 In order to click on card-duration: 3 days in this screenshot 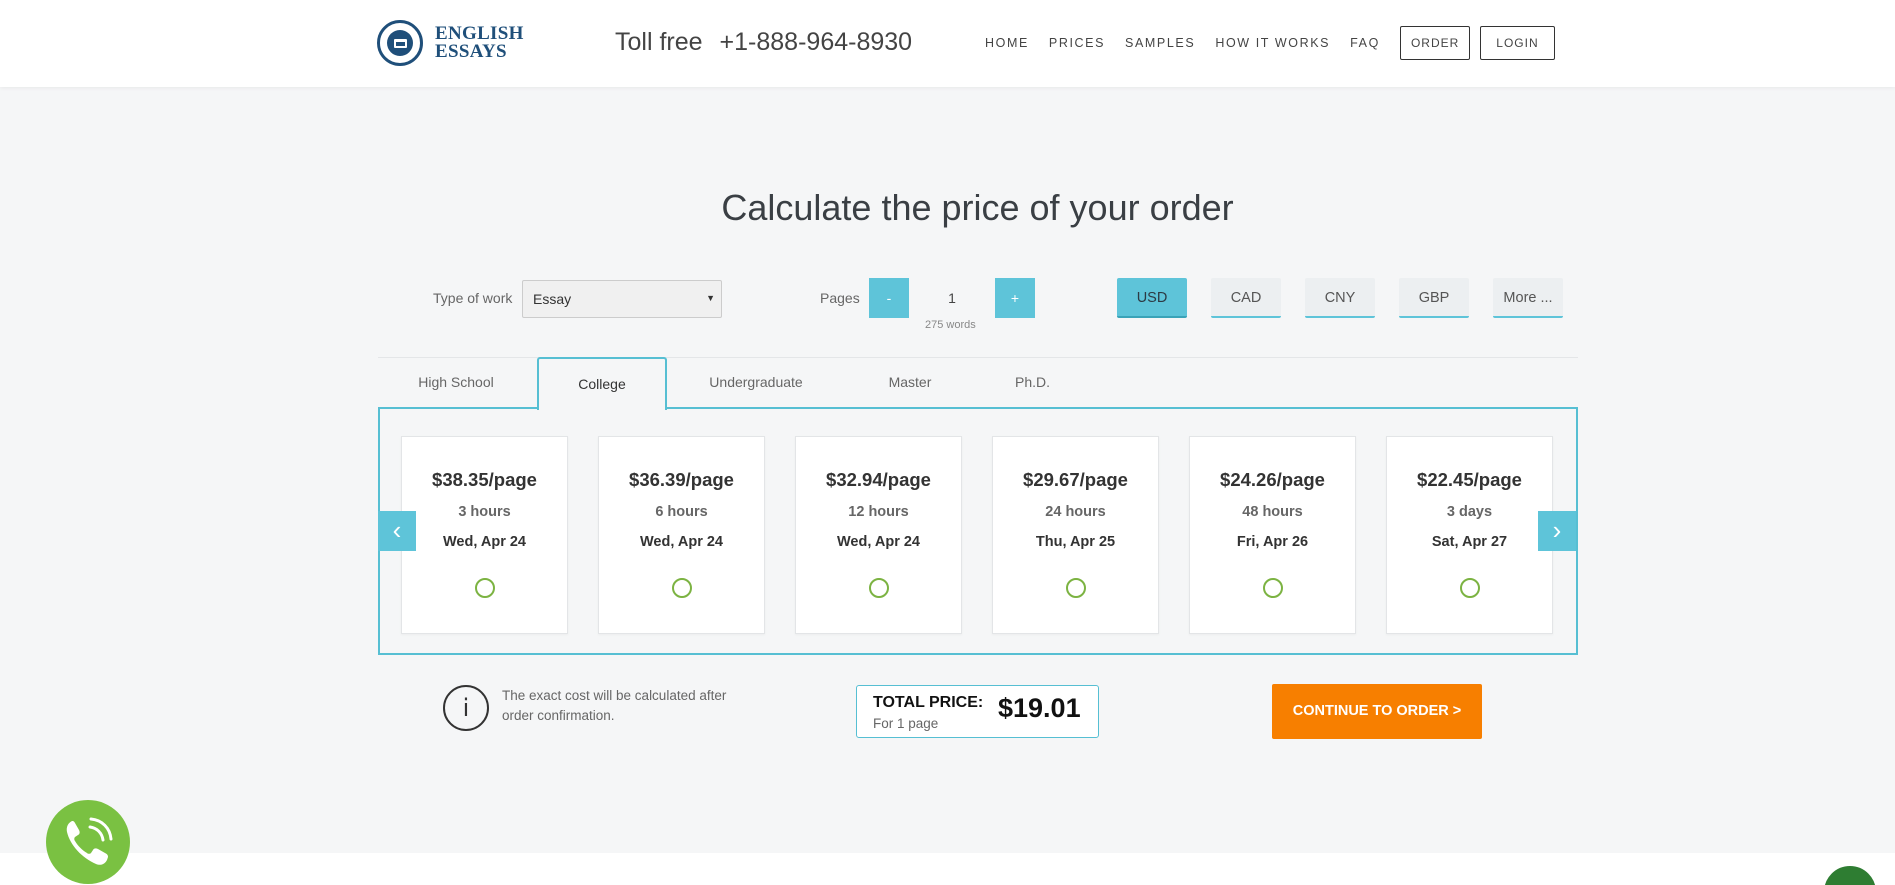, I will do `click(1469, 512)`.